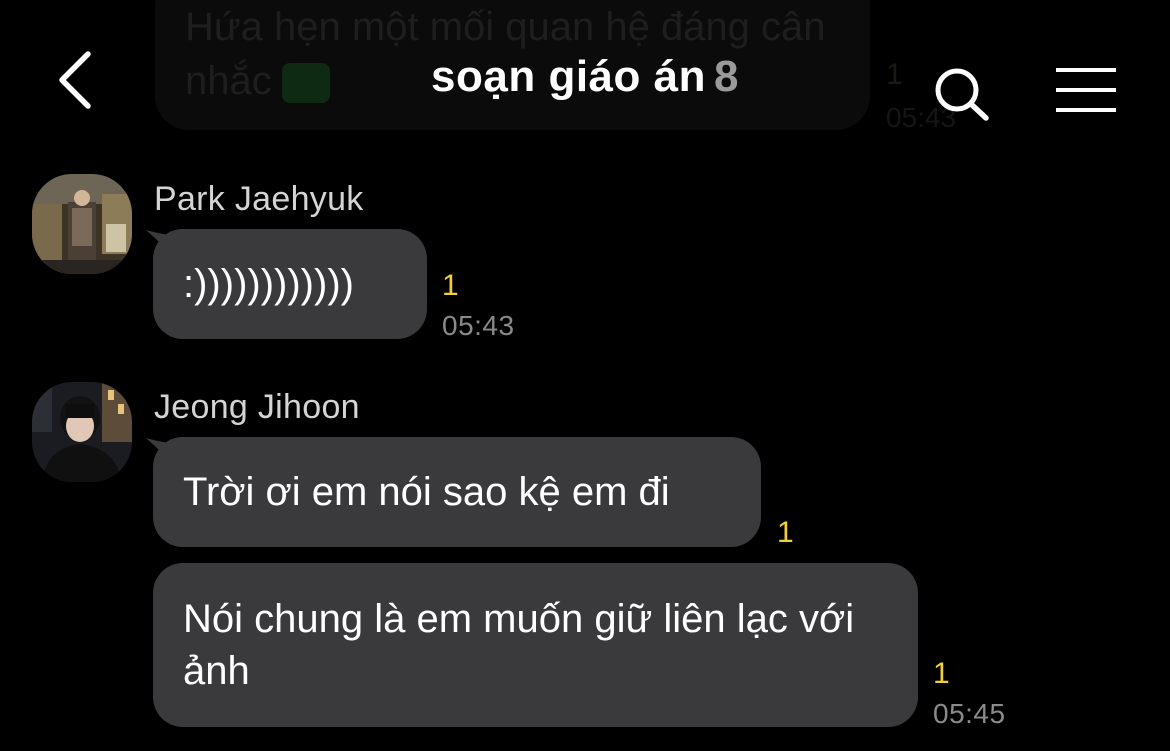 Image resolution: width=1170 pixels, height=751 pixels. I want to click on chat-room-name: soạn giáo án, so click(568, 76).